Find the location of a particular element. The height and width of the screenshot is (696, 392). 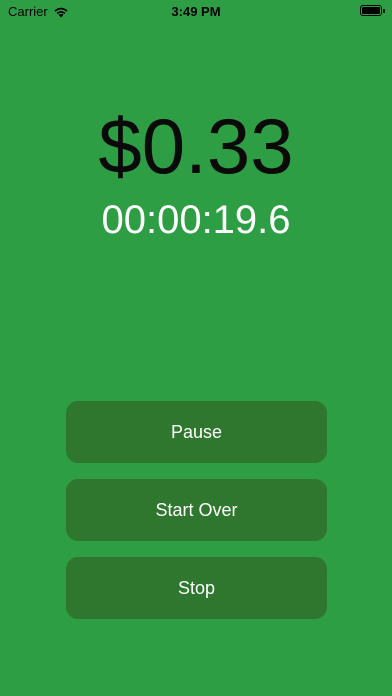

battery-cap is located at coordinates (384, 10).